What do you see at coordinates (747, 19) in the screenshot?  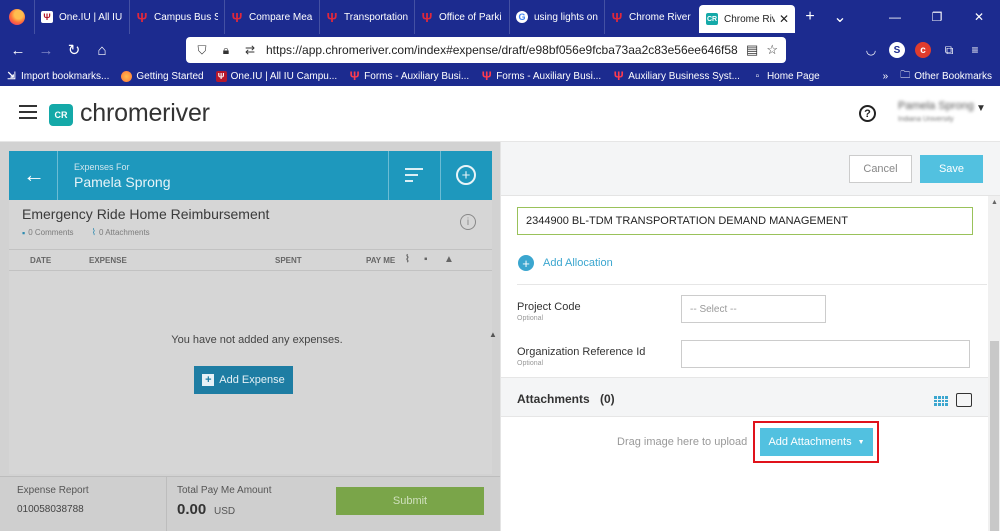 I see `tab-chrome-river-active: CR Chrome Riv ✕` at bounding box center [747, 19].